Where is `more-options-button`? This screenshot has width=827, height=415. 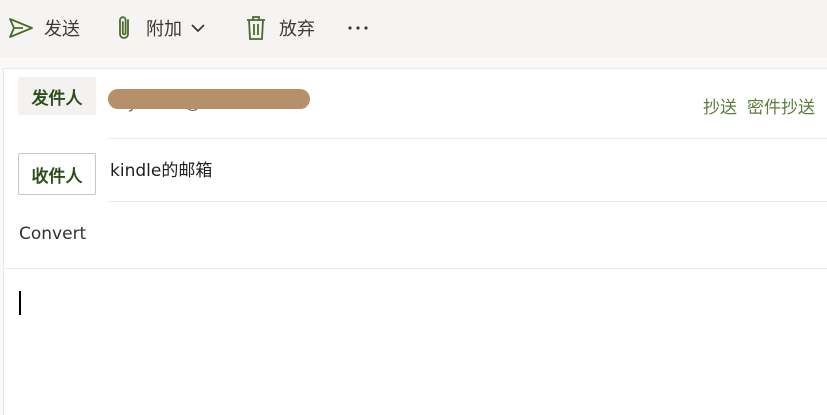 more-options-button is located at coordinates (358, 28).